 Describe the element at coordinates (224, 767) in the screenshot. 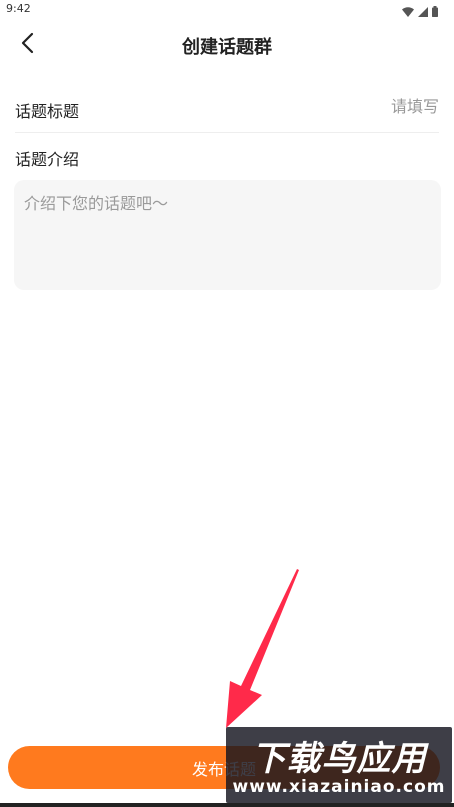

I see `publish-topic-button: 发布话题` at that location.